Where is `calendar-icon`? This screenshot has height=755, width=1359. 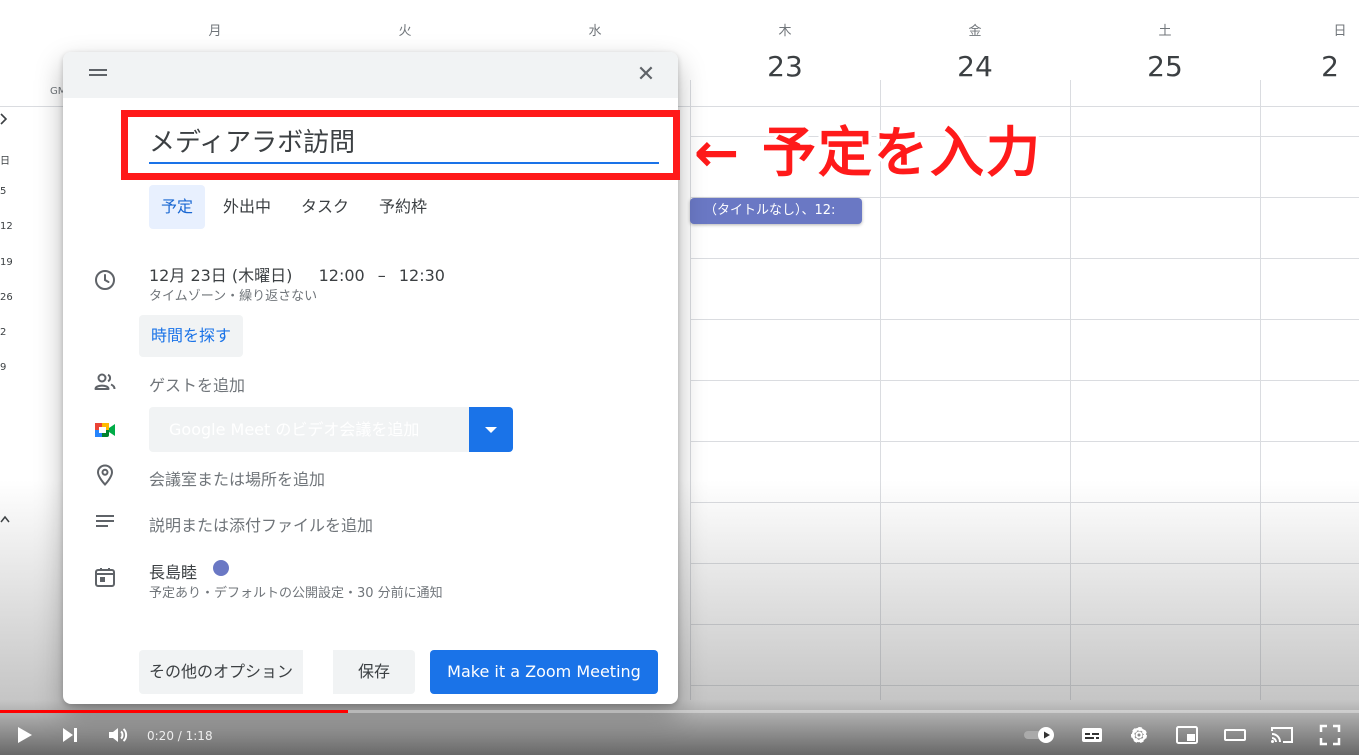 calendar-icon is located at coordinates (105, 577).